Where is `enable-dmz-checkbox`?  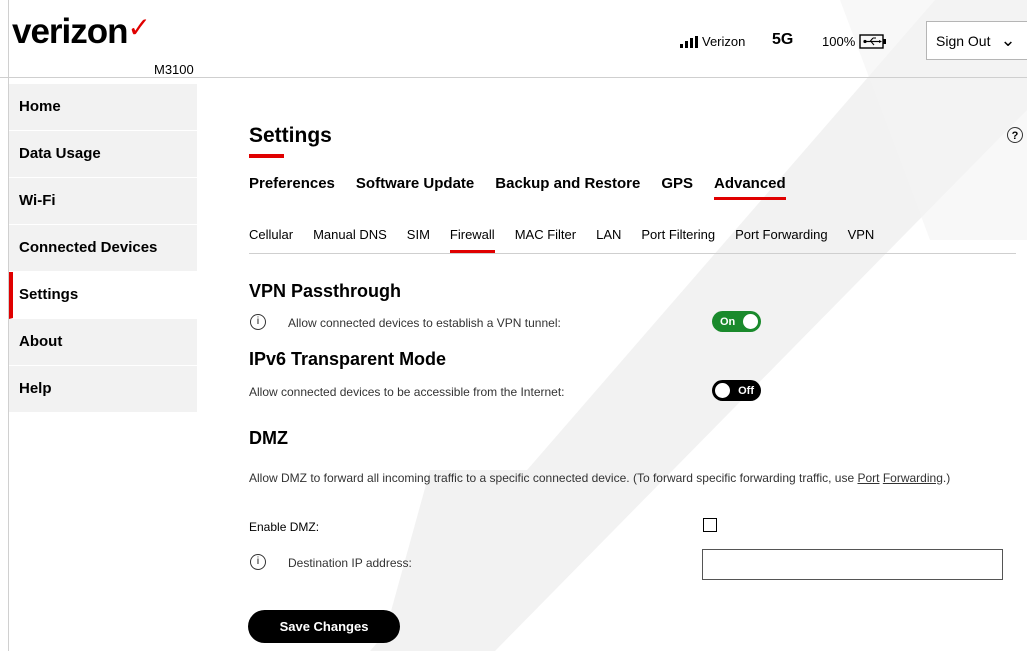
enable-dmz-checkbox is located at coordinates (710, 525).